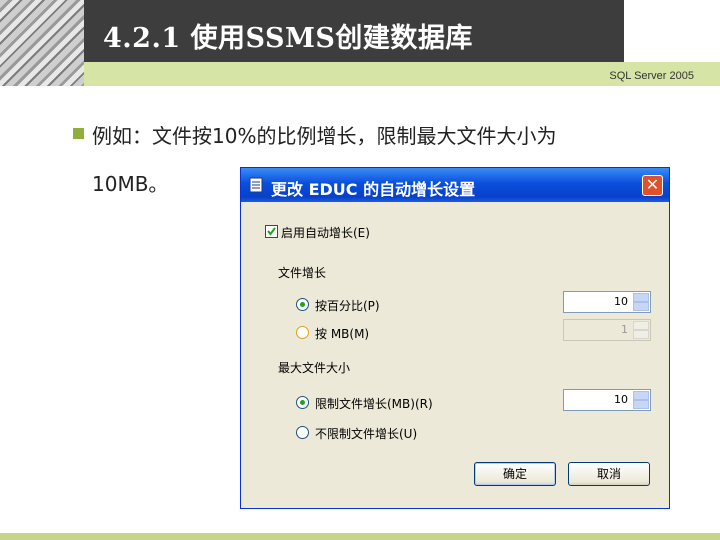 This screenshot has width=720, height=540. I want to click on radio-restrict-growth, so click(302, 402).